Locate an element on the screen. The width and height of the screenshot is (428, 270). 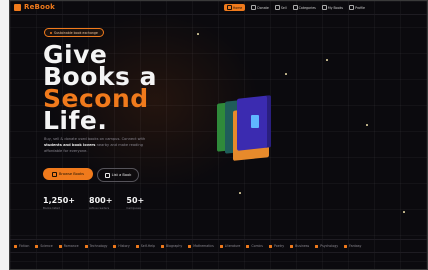
ticker-item: Poetry is located at coordinates (276, 246).